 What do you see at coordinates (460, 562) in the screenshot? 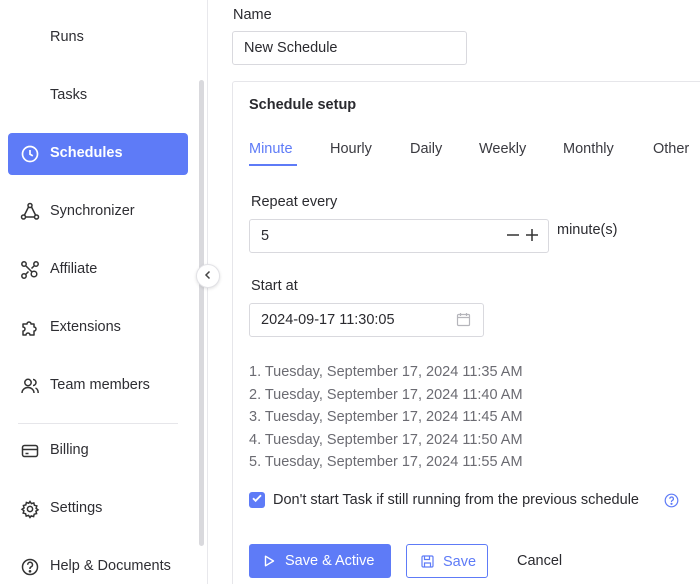
I see `save-label: Save` at bounding box center [460, 562].